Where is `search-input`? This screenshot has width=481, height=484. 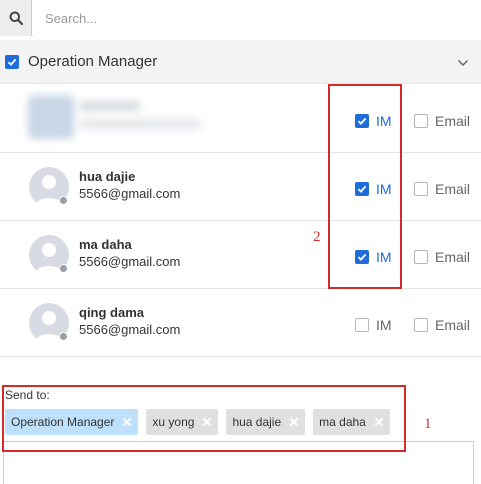
search-input is located at coordinates (257, 18).